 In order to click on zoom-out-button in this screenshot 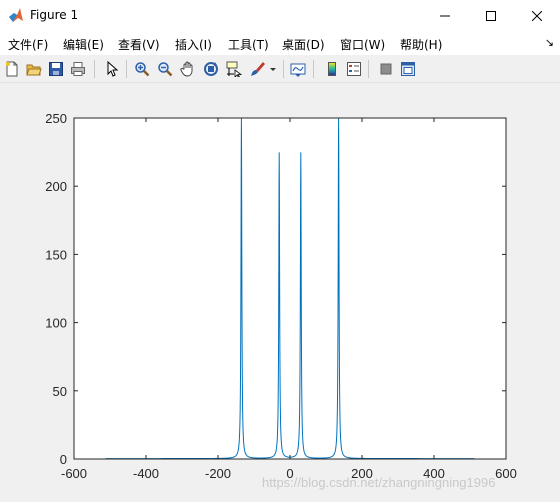, I will do `click(165, 69)`.